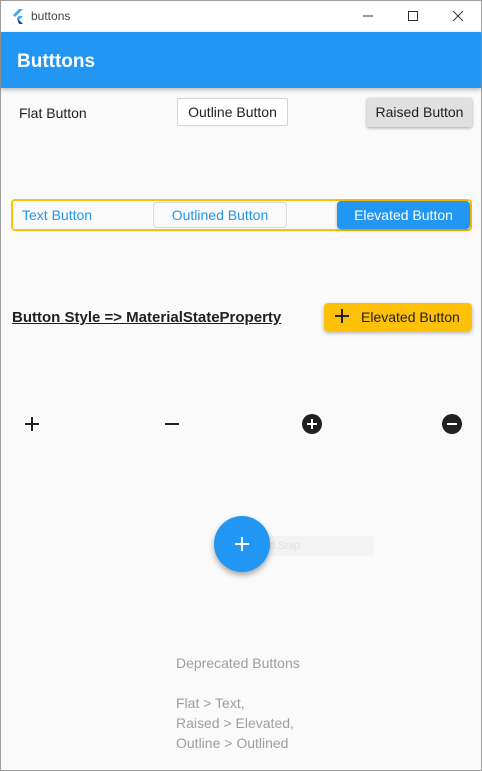 Image resolution: width=482 pixels, height=771 pixels. Describe the element at coordinates (241, 60) in the screenshot. I see `app-bar: Butttons` at that location.